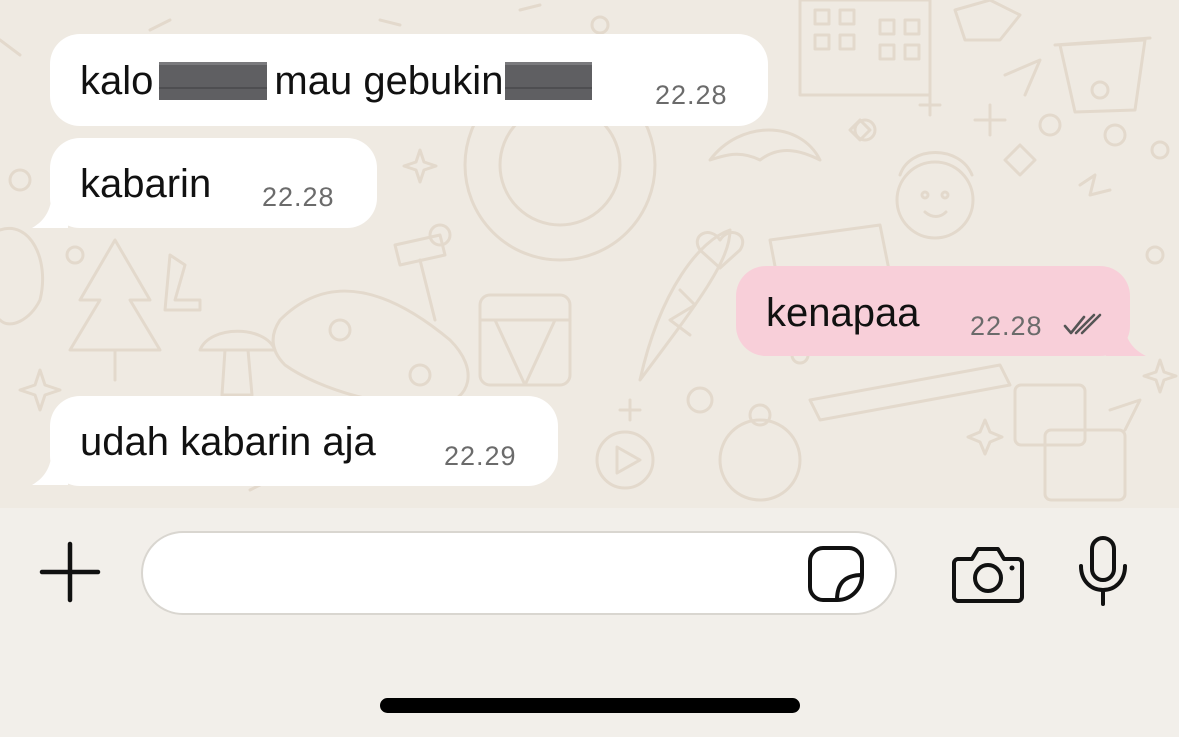 Image resolution: width=1179 pixels, height=737 pixels. What do you see at coordinates (933, 311) in the screenshot?
I see `message-bubble-outgoing: kenapaa 22.28` at bounding box center [933, 311].